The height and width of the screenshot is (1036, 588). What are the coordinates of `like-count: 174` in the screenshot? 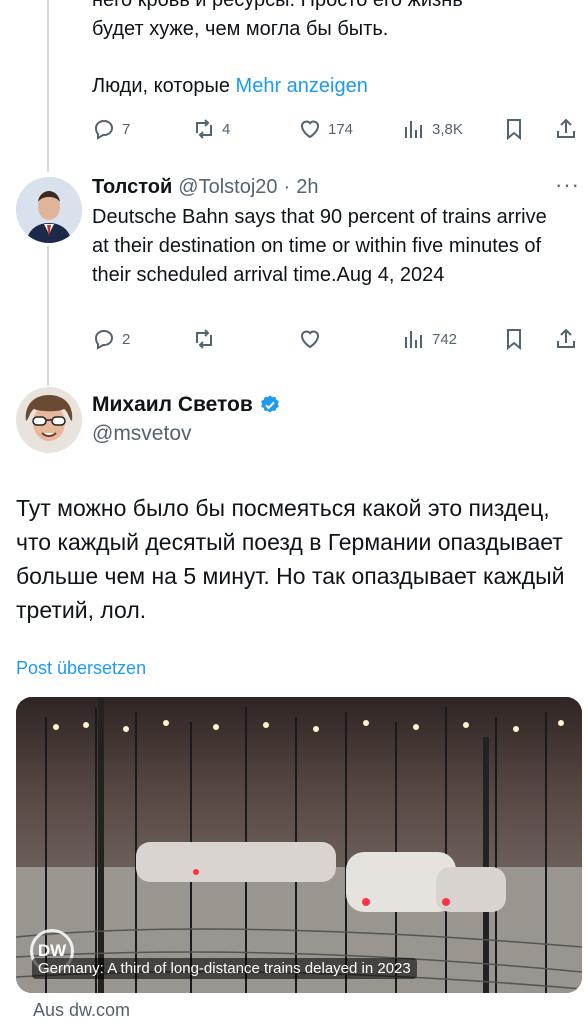 It's located at (341, 129).